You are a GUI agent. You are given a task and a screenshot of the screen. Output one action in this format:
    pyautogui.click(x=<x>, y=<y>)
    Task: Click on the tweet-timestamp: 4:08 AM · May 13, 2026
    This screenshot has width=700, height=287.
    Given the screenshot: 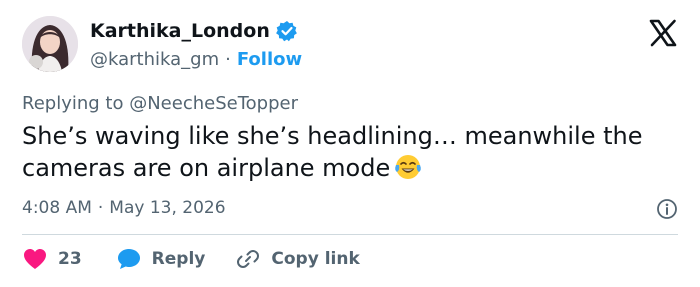 What is the action you would take?
    pyautogui.click(x=124, y=208)
    